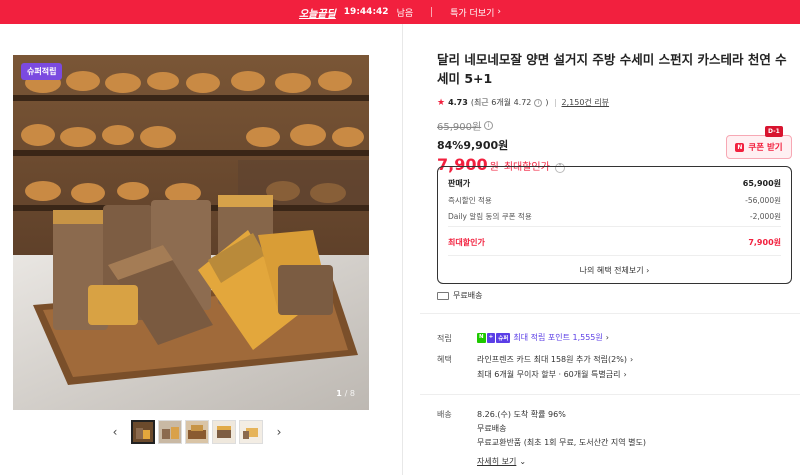 The width and height of the screenshot is (800, 475). What do you see at coordinates (115, 432) in the screenshot?
I see `chevron-left-icon: ‹` at bounding box center [115, 432].